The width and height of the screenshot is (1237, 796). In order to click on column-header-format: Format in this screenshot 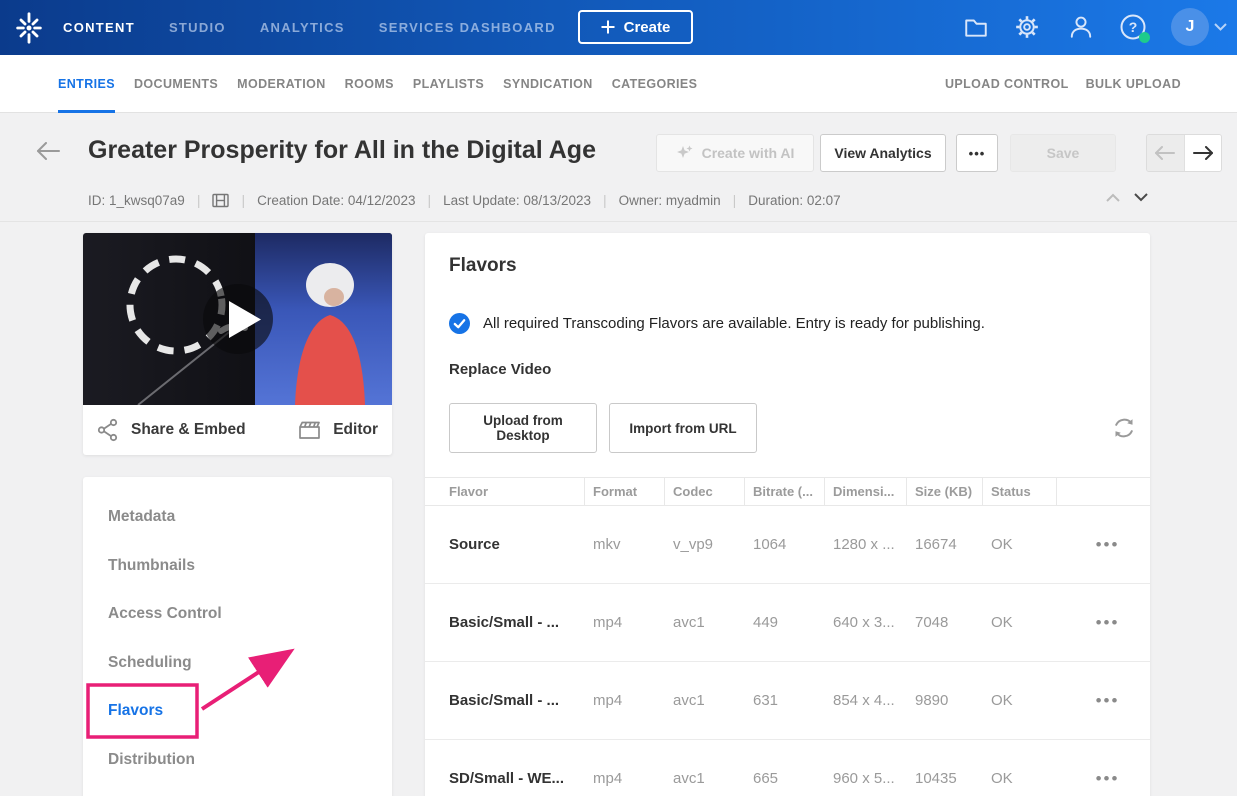, I will do `click(625, 491)`.